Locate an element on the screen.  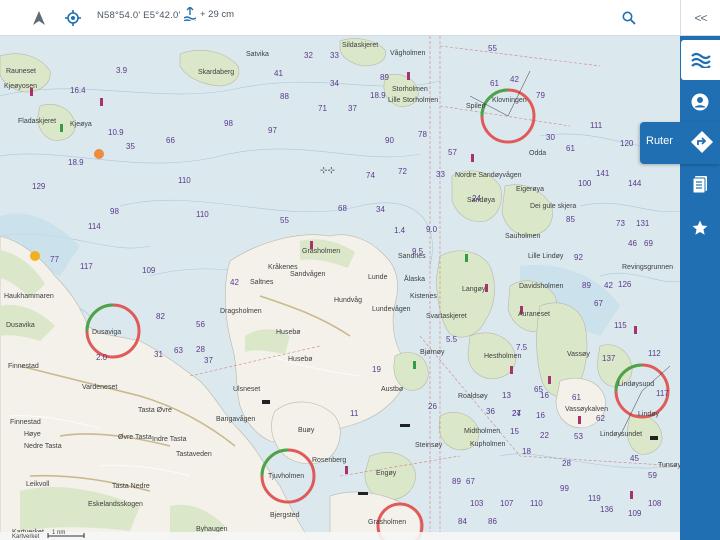
svg-text: 126 is located at coordinates (625, 284).